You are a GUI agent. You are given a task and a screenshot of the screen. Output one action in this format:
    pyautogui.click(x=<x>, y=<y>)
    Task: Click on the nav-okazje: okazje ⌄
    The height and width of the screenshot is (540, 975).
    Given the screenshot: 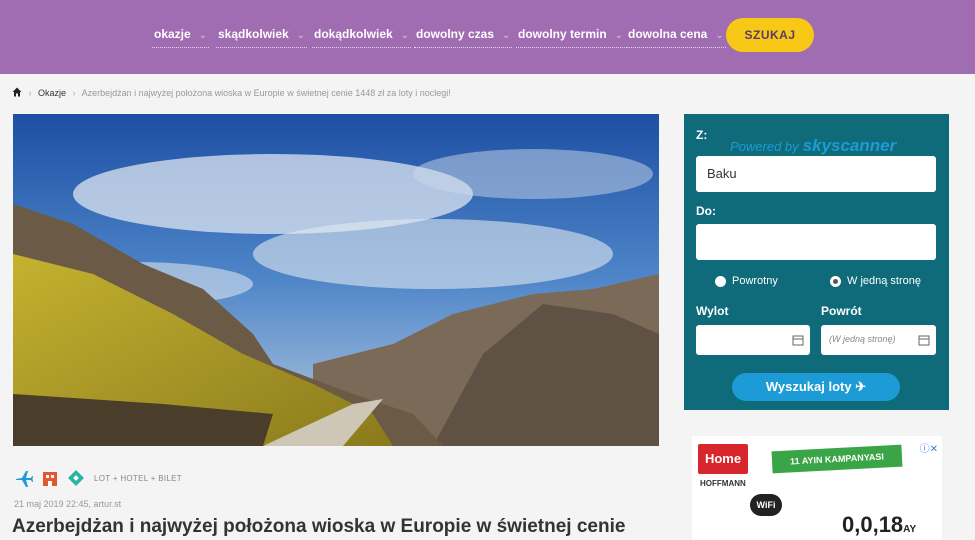 What is the action you would take?
    pyautogui.click(x=181, y=35)
    